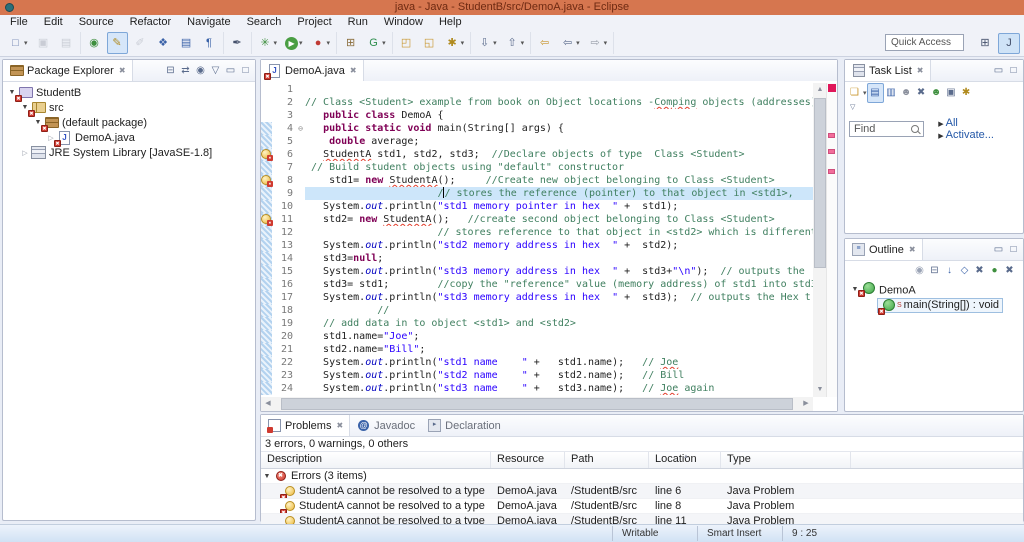  Describe the element at coordinates (19, 22) in the screenshot. I see `menu-item-file: File` at that location.